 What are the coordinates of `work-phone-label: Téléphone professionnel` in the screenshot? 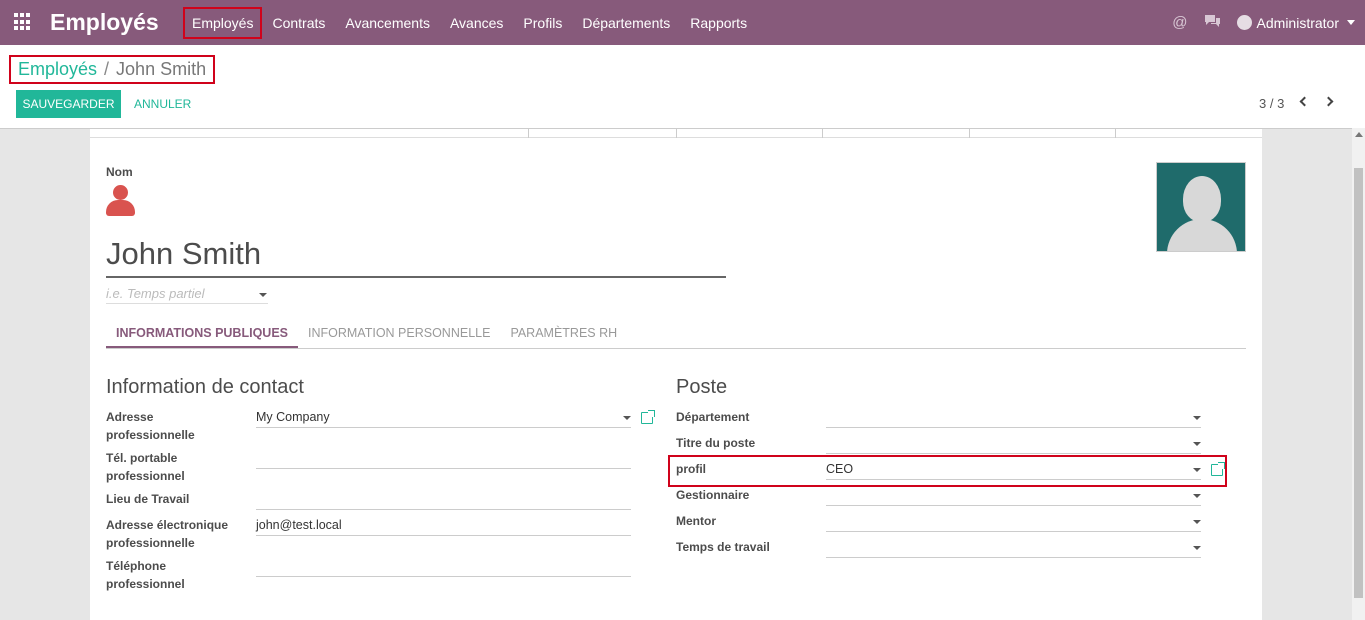 It's located at (145, 575).